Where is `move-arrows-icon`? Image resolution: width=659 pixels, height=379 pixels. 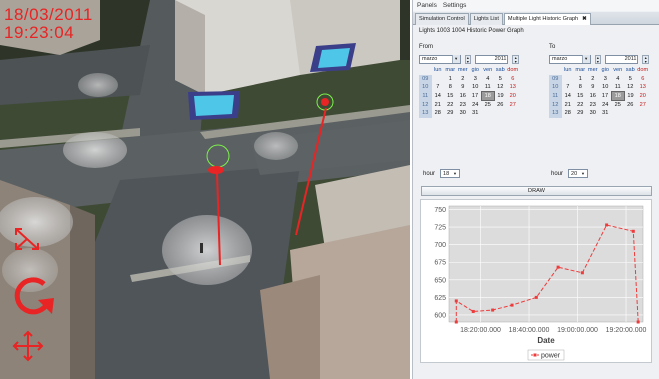
move-arrows-icon is located at coordinates (28, 346).